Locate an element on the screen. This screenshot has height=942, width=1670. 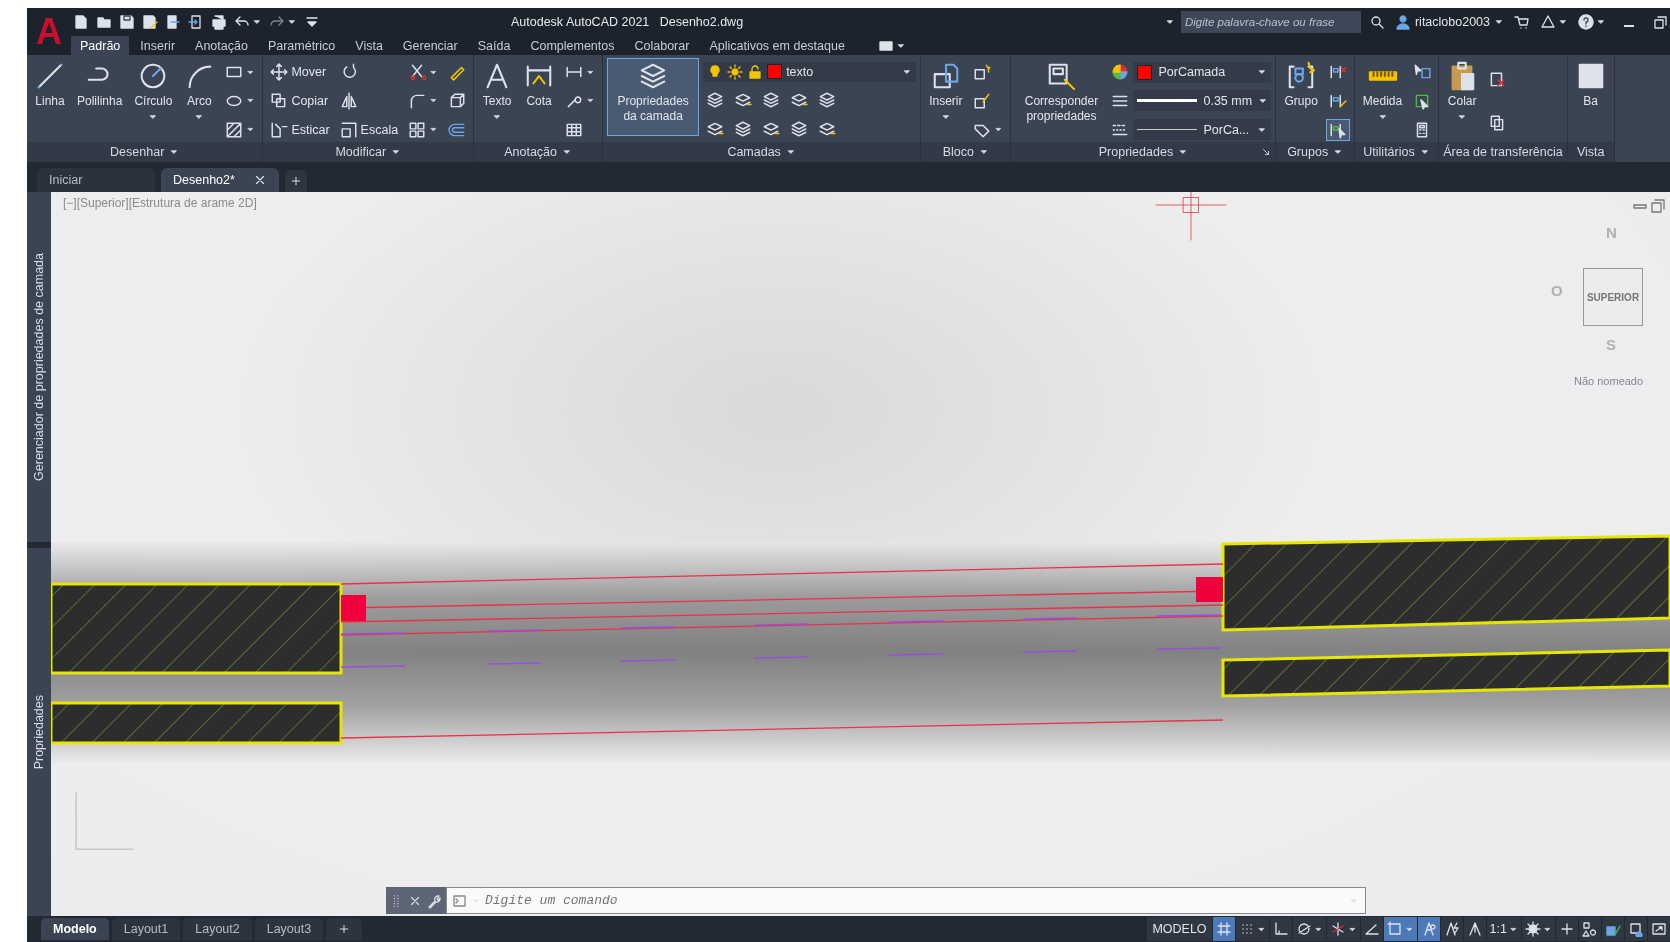
ruler-button: Medida is located at coordinates (1382, 97).